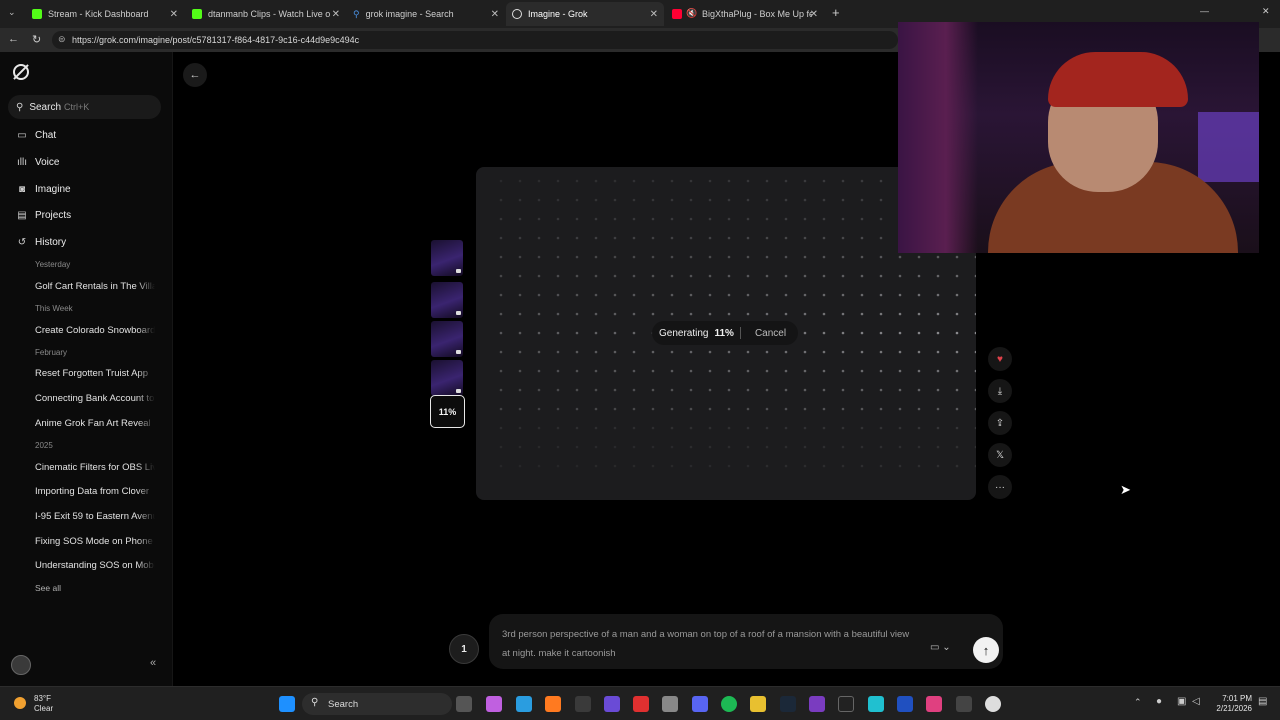 This screenshot has height=720, width=1280. Describe the element at coordinates (266, 14) in the screenshot. I see `browser-tab: dtanmanb Clips - Watch Live on K ✕` at that location.